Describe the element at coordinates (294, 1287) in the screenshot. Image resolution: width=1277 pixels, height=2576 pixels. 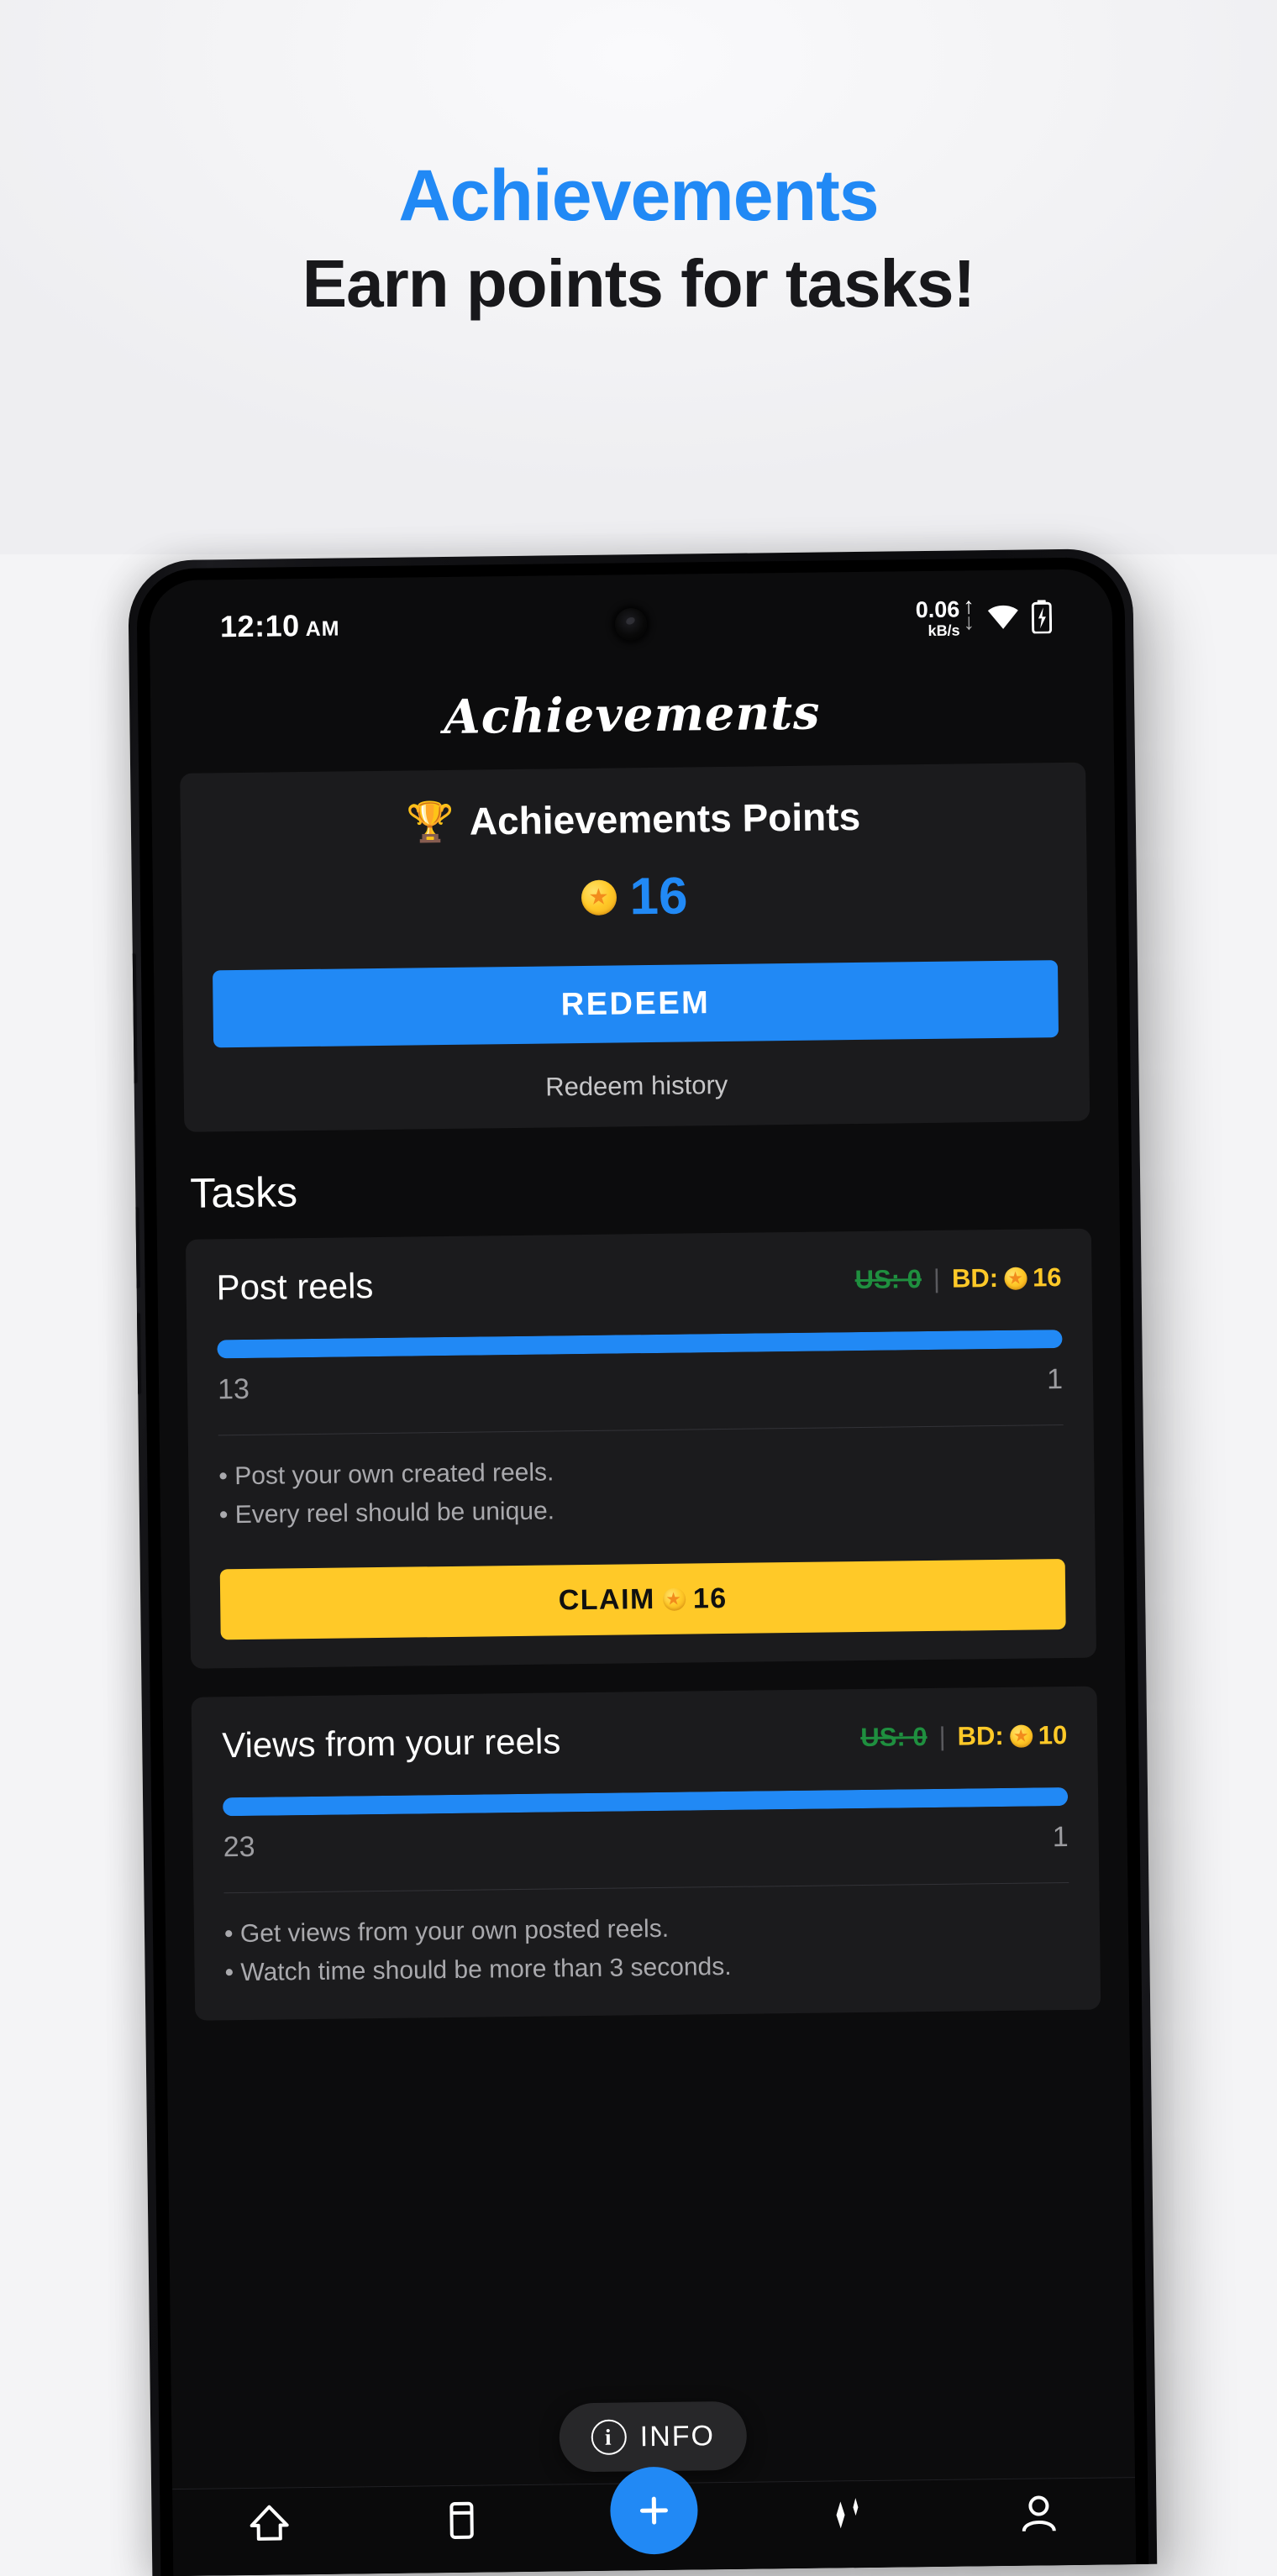
I see `task-title: Post reels` at that location.